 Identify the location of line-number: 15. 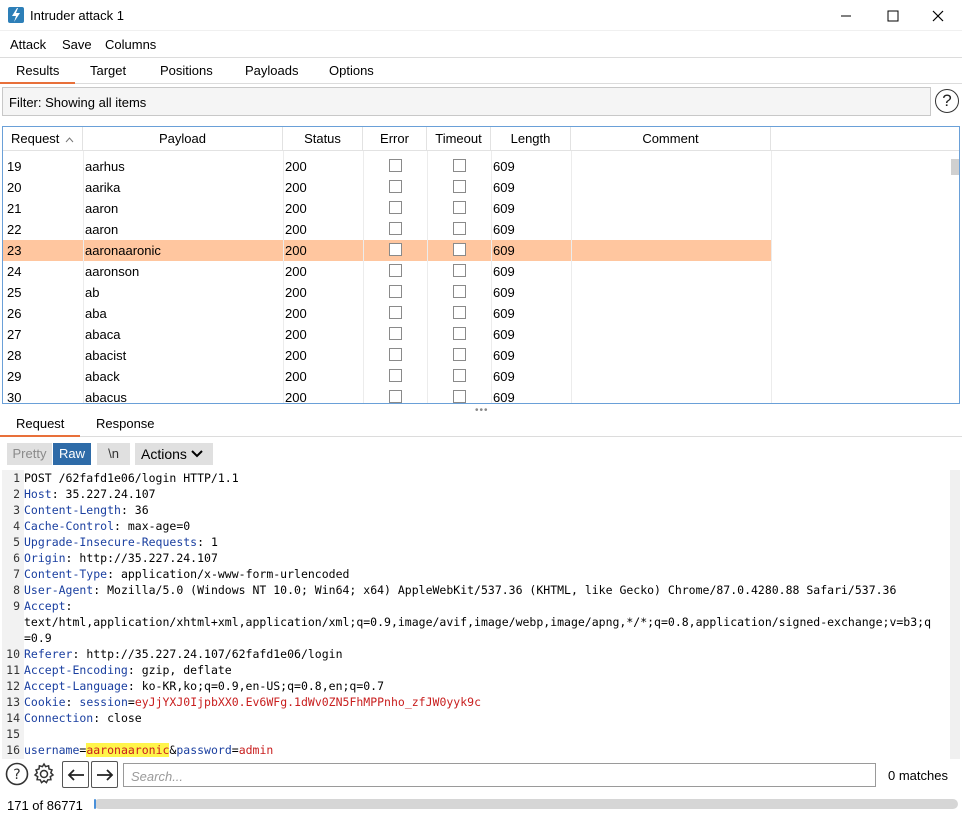
(13, 734).